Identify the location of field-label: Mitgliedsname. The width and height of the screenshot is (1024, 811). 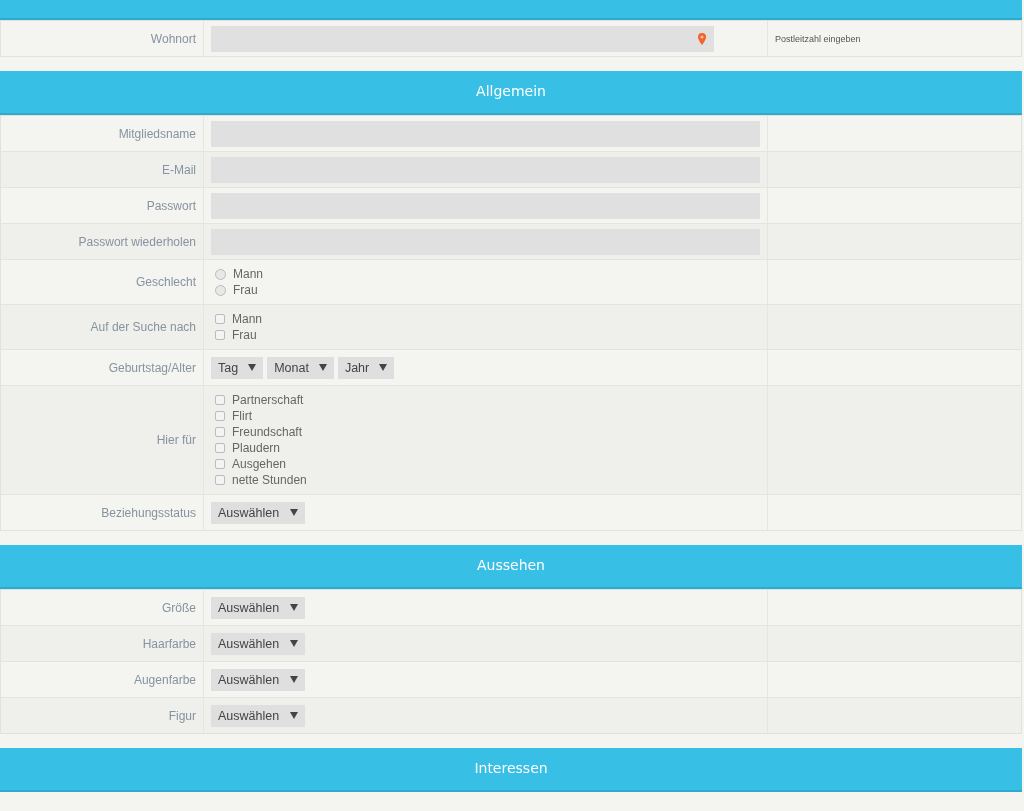
(157, 133).